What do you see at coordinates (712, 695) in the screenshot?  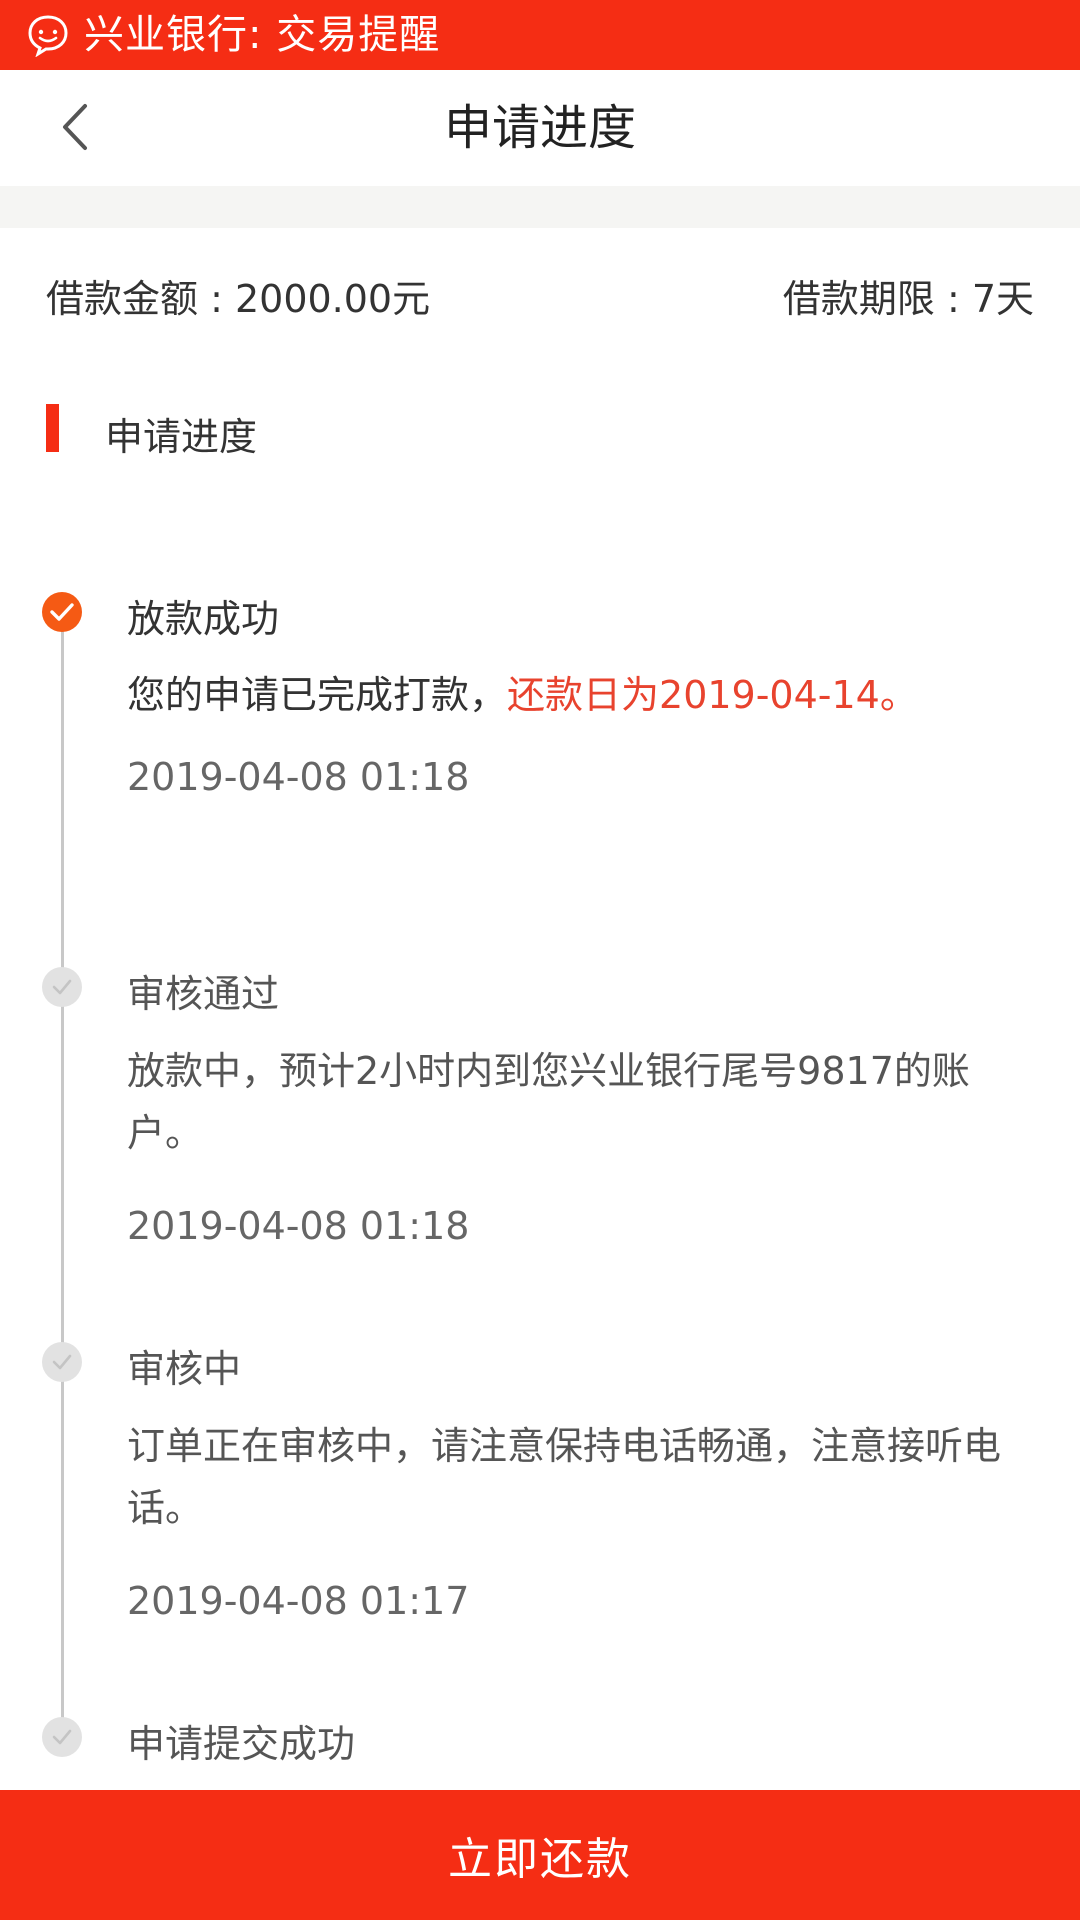 I see `repayment-date-highlight: 还款日为2019-04-14。` at bounding box center [712, 695].